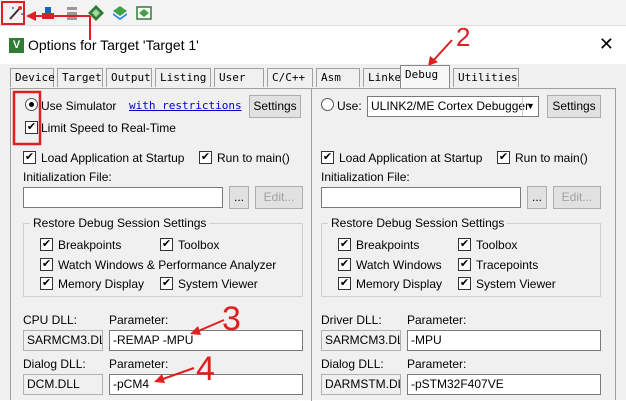 The image size is (626, 401). What do you see at coordinates (199, 245) in the screenshot?
I see `toolbox-label: Toolbox` at bounding box center [199, 245].